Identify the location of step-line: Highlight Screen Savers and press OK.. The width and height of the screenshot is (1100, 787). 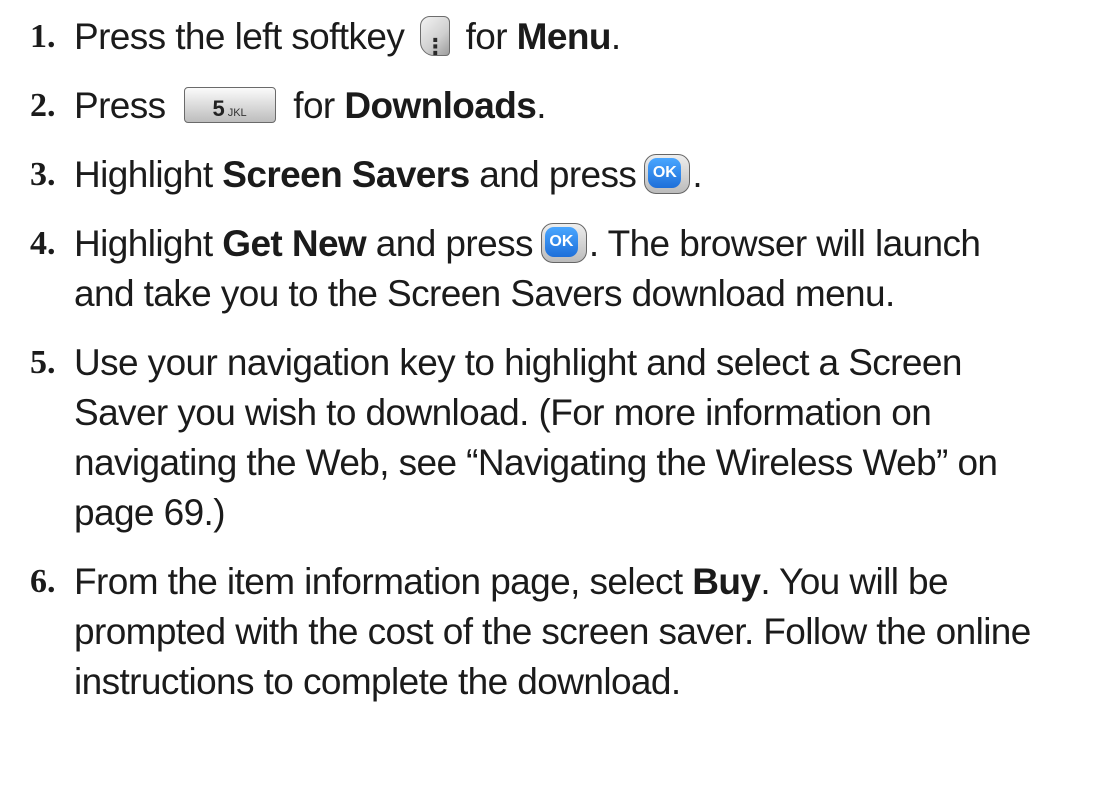
(582, 175).